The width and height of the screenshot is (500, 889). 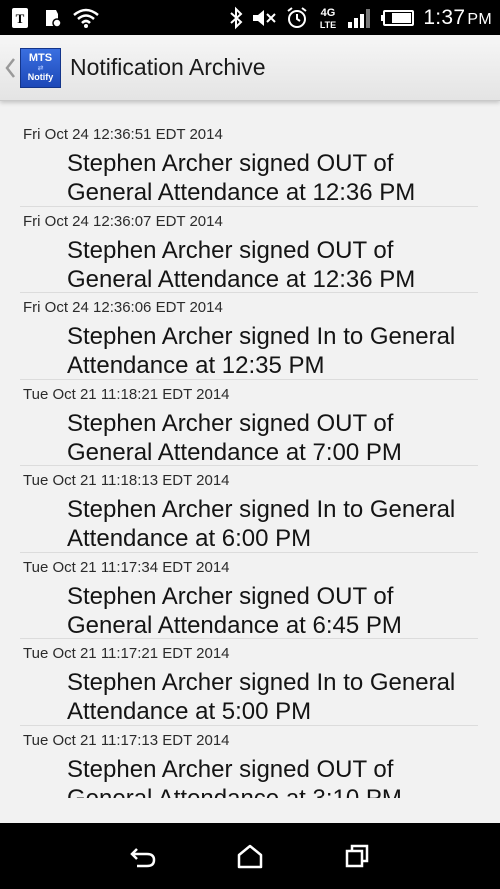 What do you see at coordinates (126, 653) in the screenshot?
I see `notification-timestamp: Tue Oct 21 11:17:21 EDT 2014` at bounding box center [126, 653].